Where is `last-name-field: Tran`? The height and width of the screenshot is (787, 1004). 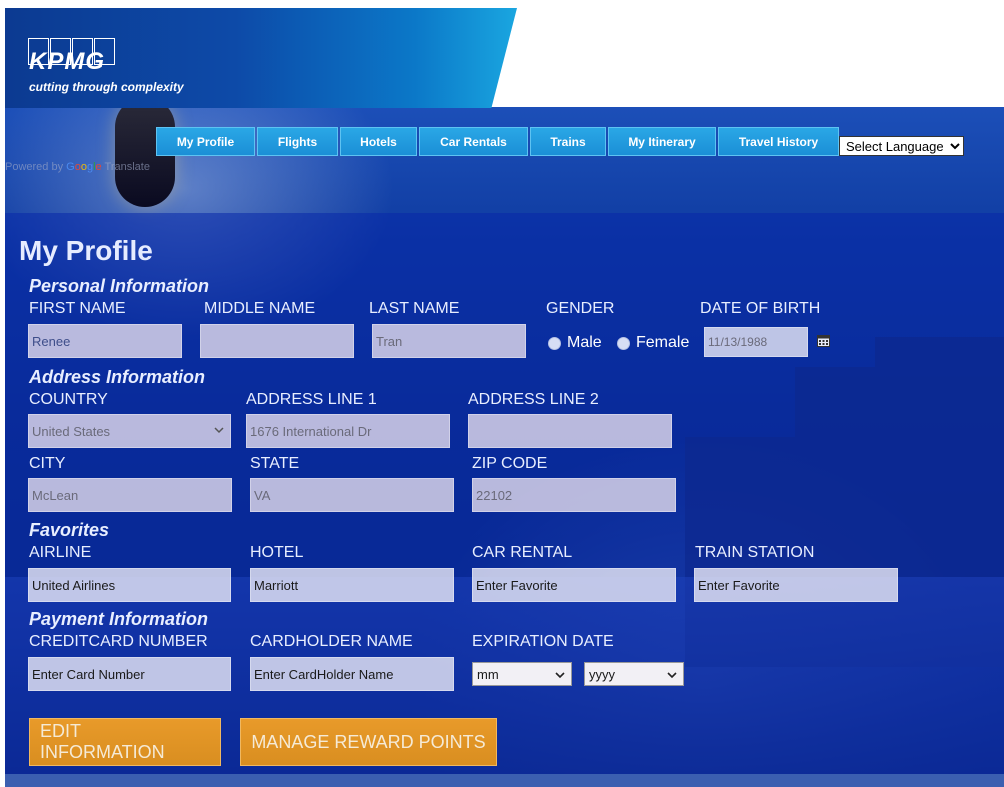 last-name-field: Tran is located at coordinates (449, 341).